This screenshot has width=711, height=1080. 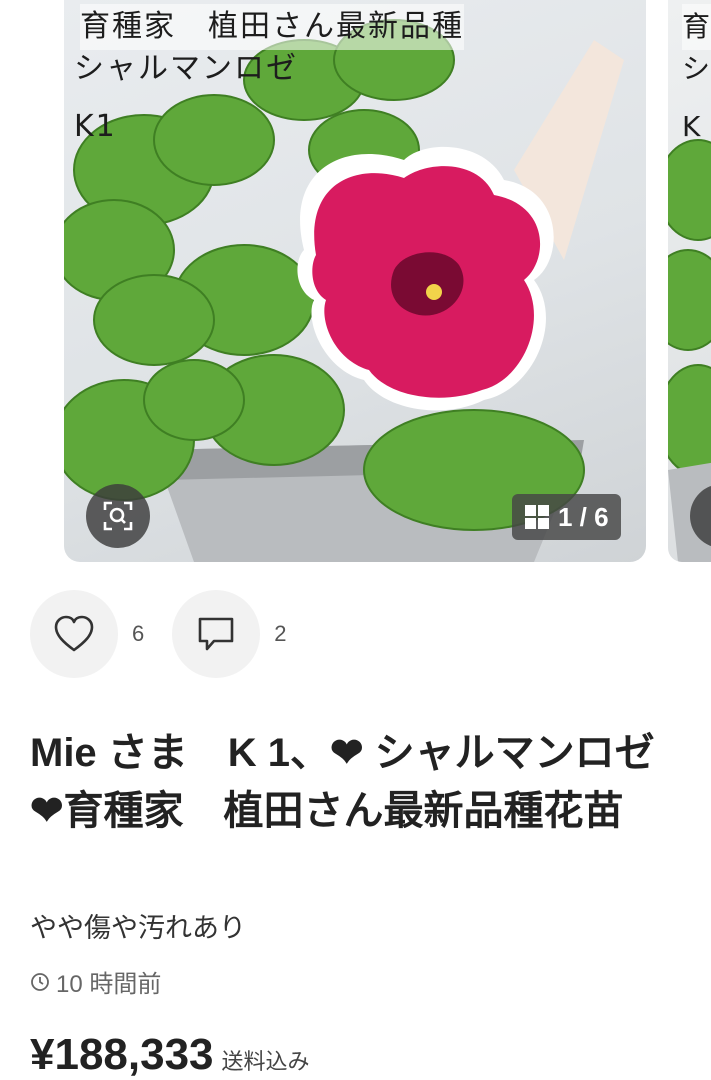 I want to click on item-condition: やや傷や汚れあり, so click(x=138, y=928).